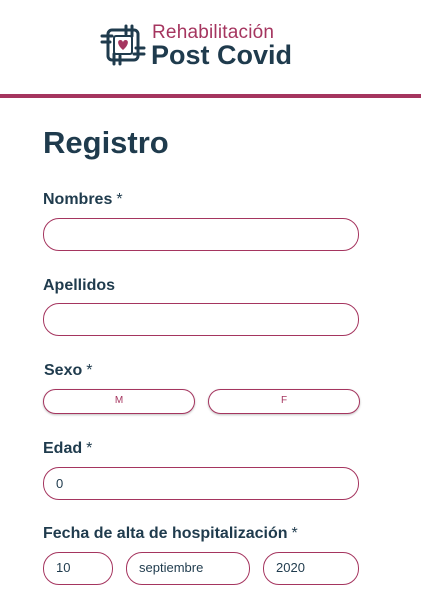 This screenshot has height=603, width=421. I want to click on fecha-year-select: 2020, so click(311, 568).